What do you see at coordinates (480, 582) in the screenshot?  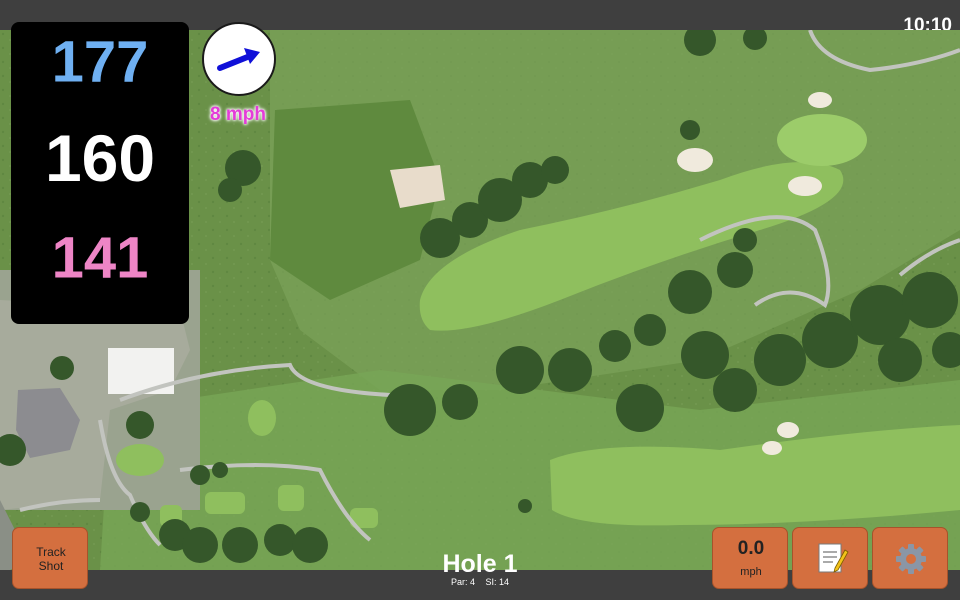 I see `hole-info: Par: 4 SI: 14` at bounding box center [480, 582].